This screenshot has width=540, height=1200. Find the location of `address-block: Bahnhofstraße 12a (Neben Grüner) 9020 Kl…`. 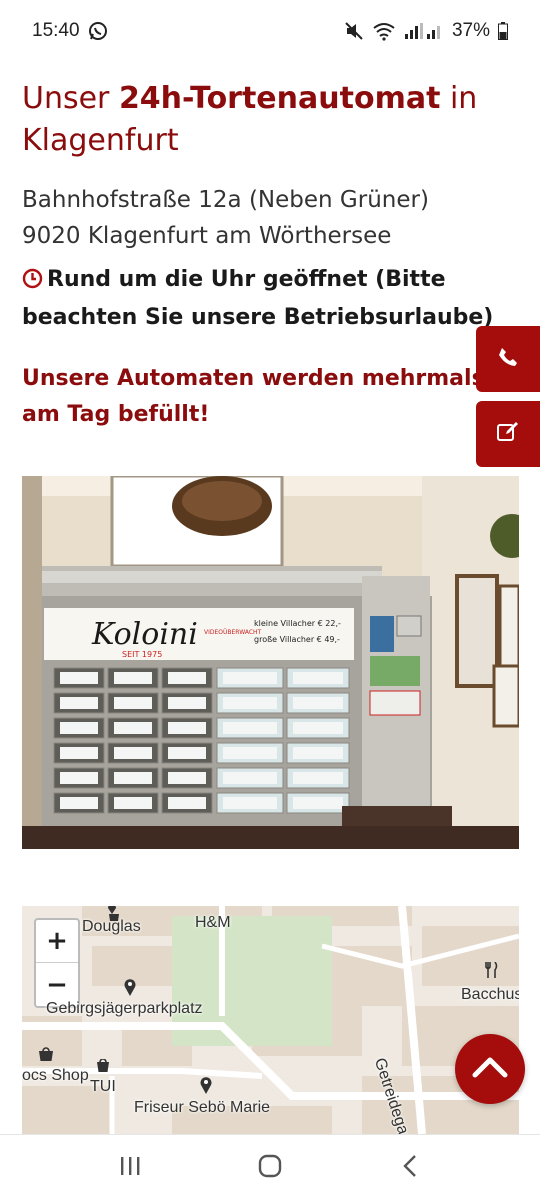

address-block: Bahnhofstraße 12a (Neben Grüner) 9020 Kl… is located at coordinates (257, 218).